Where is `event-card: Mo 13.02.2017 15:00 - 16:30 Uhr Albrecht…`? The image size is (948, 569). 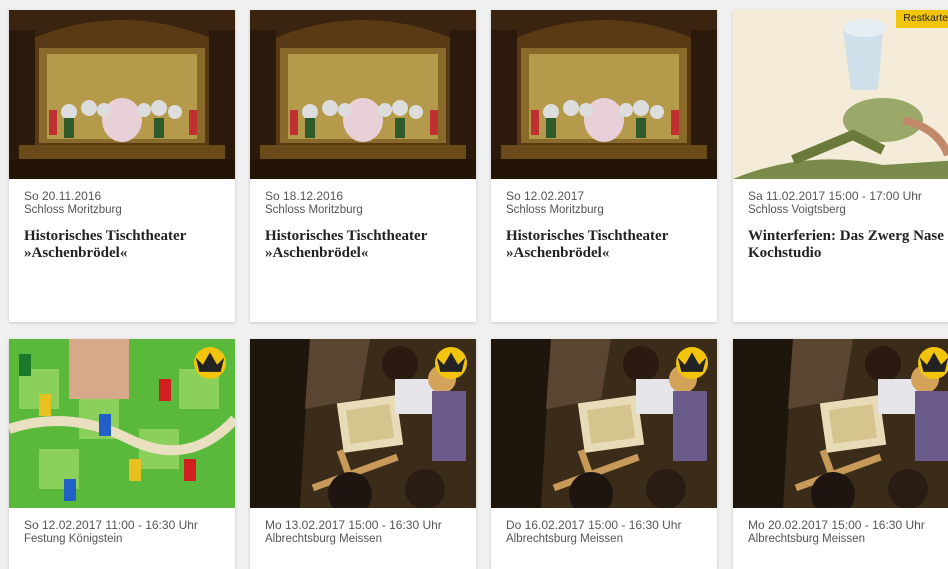
event-card: Mo 13.02.2017 15:00 - 16:30 Uhr Albrecht… is located at coordinates (363, 454).